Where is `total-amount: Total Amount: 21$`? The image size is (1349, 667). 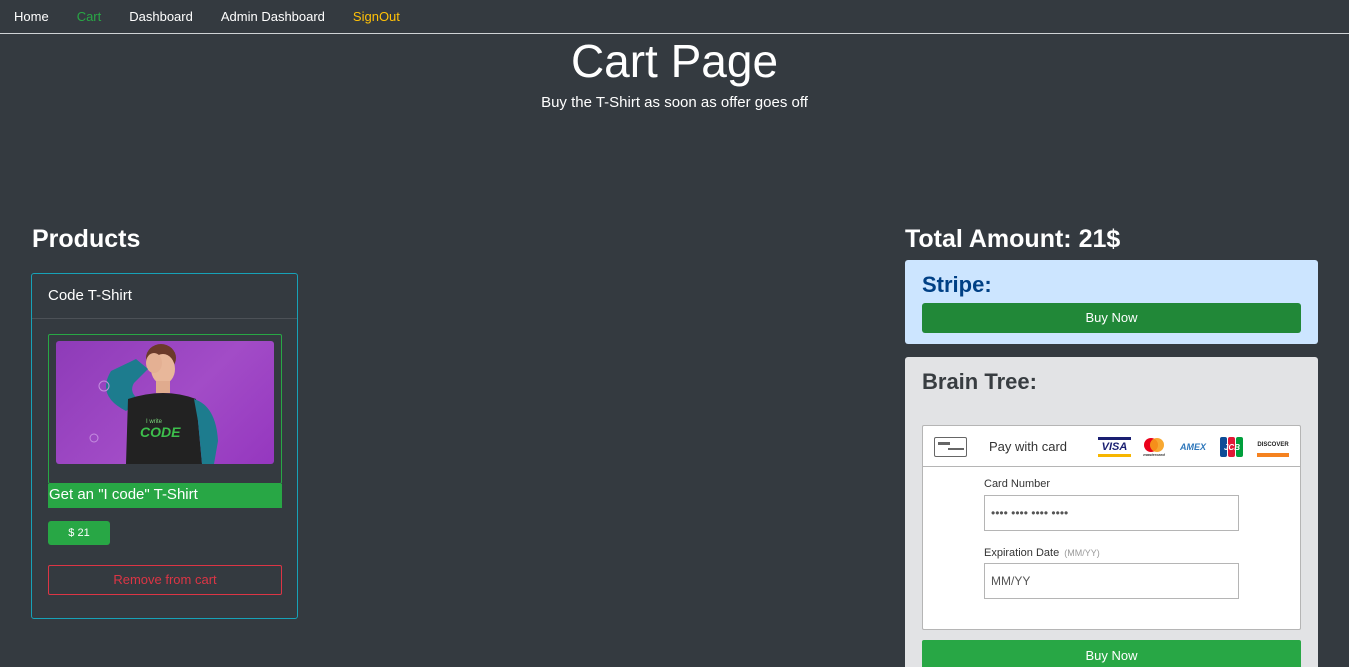
total-amount: Total Amount: 21$ is located at coordinates (1013, 239).